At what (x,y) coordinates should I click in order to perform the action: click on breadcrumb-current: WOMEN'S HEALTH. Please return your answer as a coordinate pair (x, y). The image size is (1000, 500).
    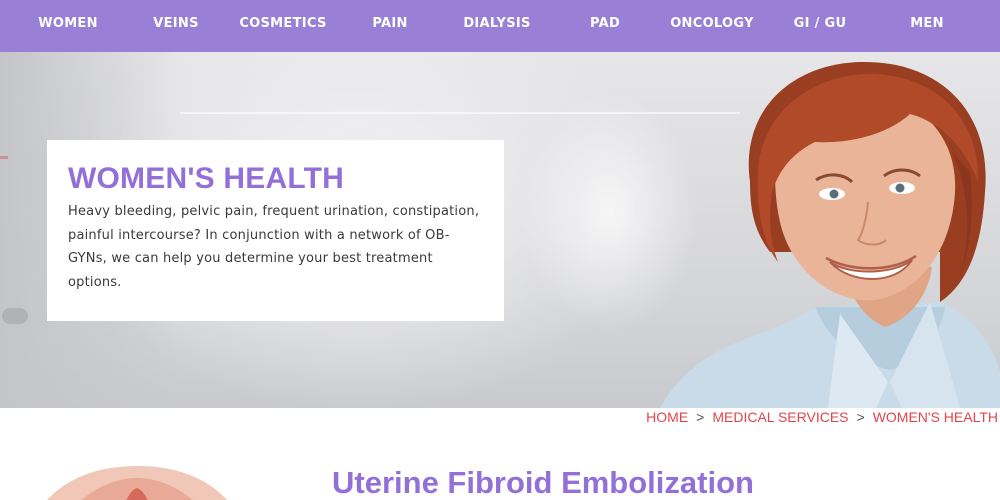
    Looking at the image, I should click on (935, 417).